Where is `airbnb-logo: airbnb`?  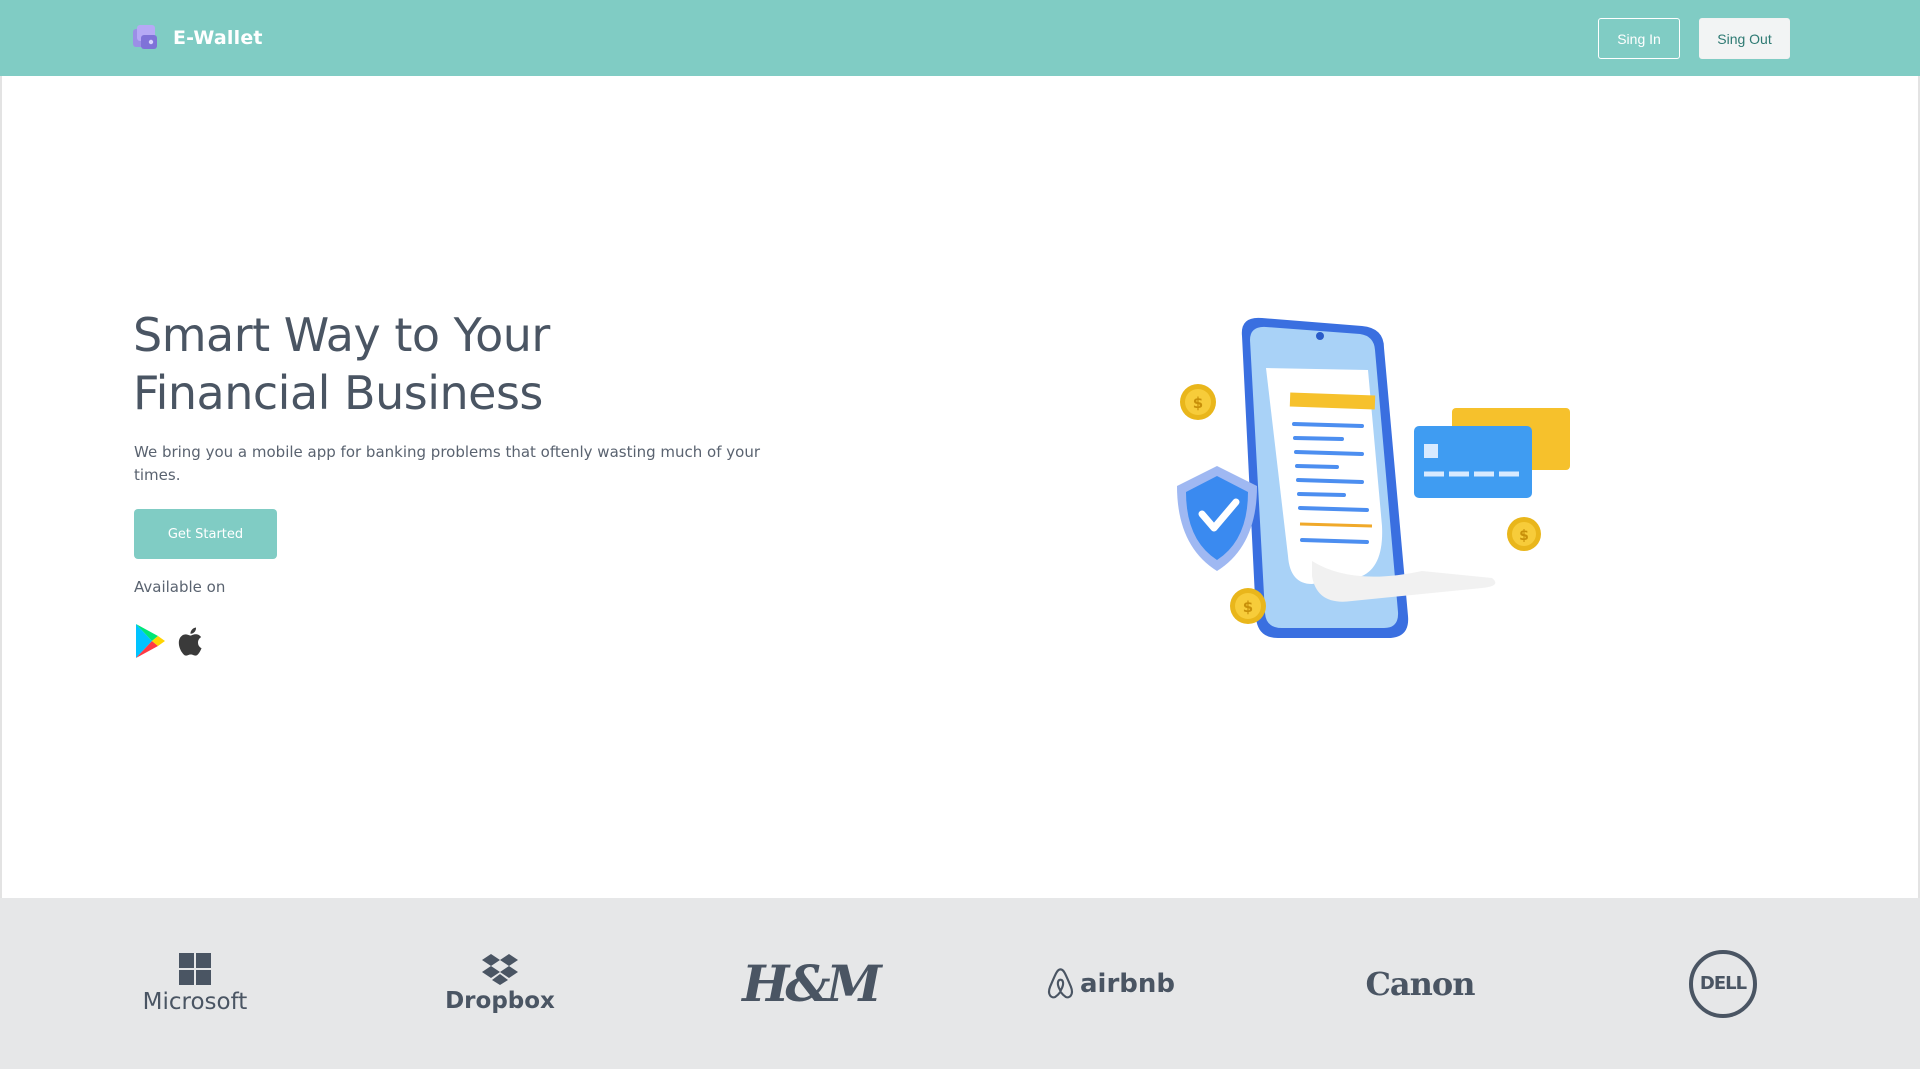 airbnb-logo: airbnb is located at coordinates (1110, 983).